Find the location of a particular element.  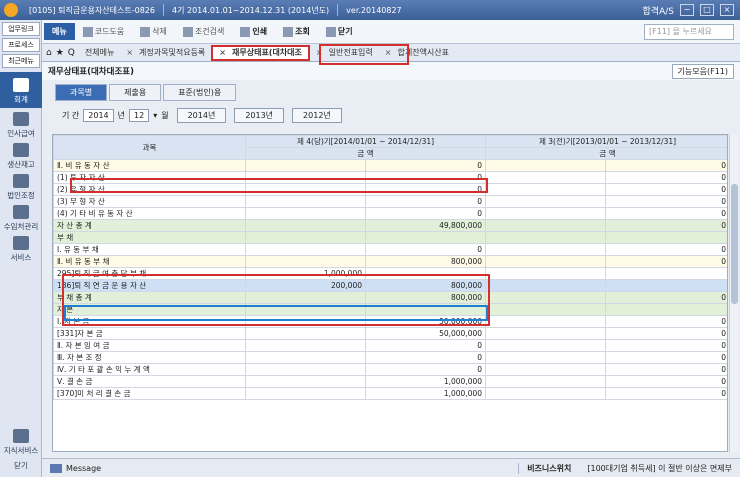

vertical-scrollbar is located at coordinates (733, 293).